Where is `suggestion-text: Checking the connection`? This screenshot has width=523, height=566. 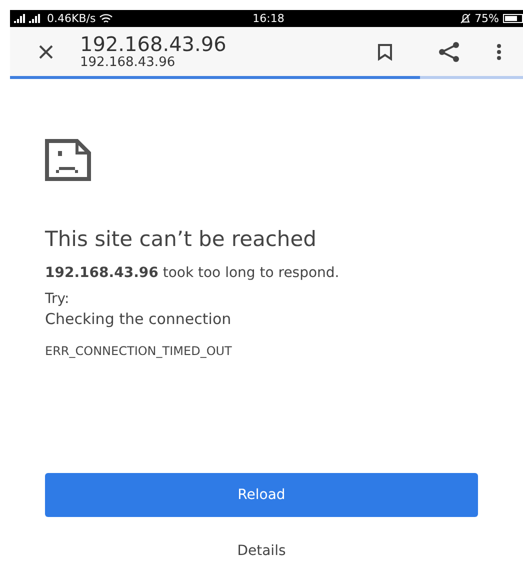
suggestion-text: Checking the connection is located at coordinates (138, 319).